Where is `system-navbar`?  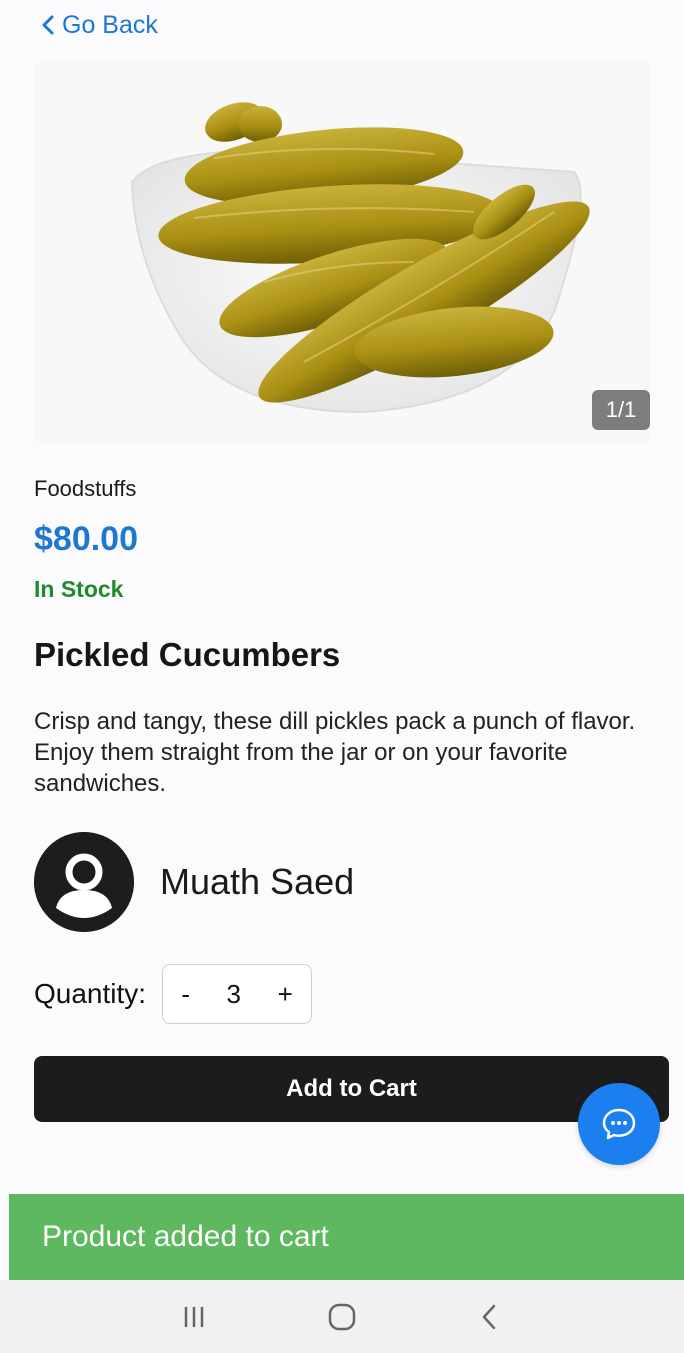 system-navbar is located at coordinates (342, 1316).